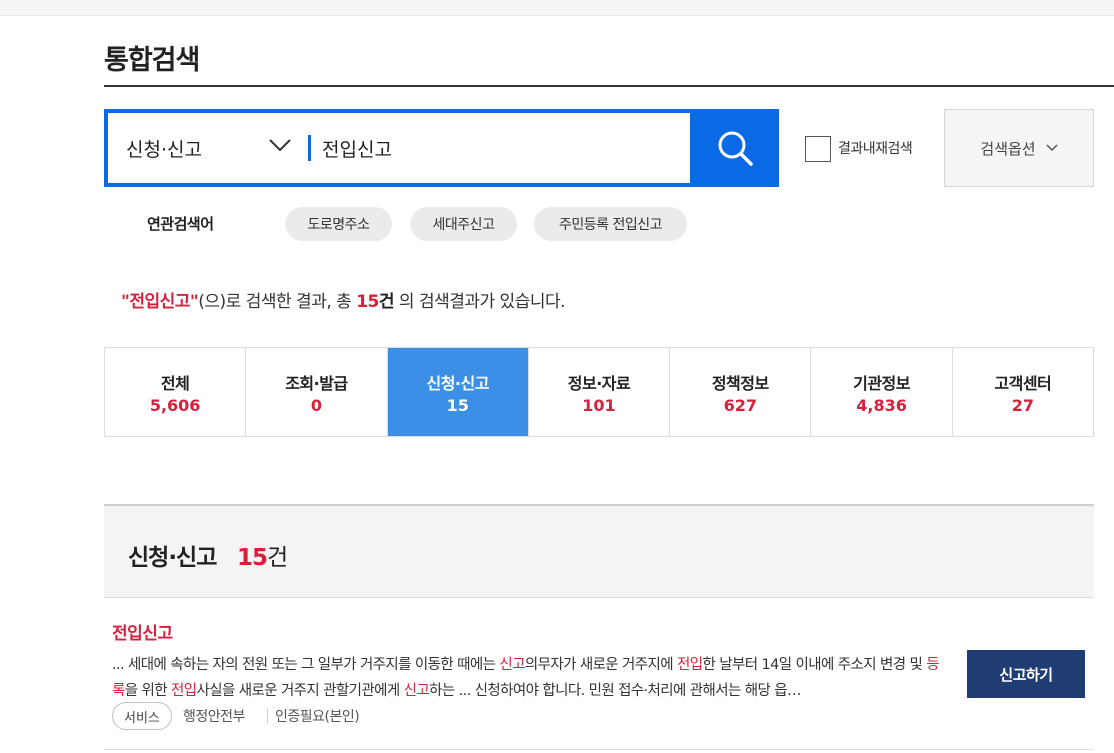 This screenshot has height=753, width=1114. Describe the element at coordinates (457, 405) in the screenshot. I see `tab-count: 15` at that location.